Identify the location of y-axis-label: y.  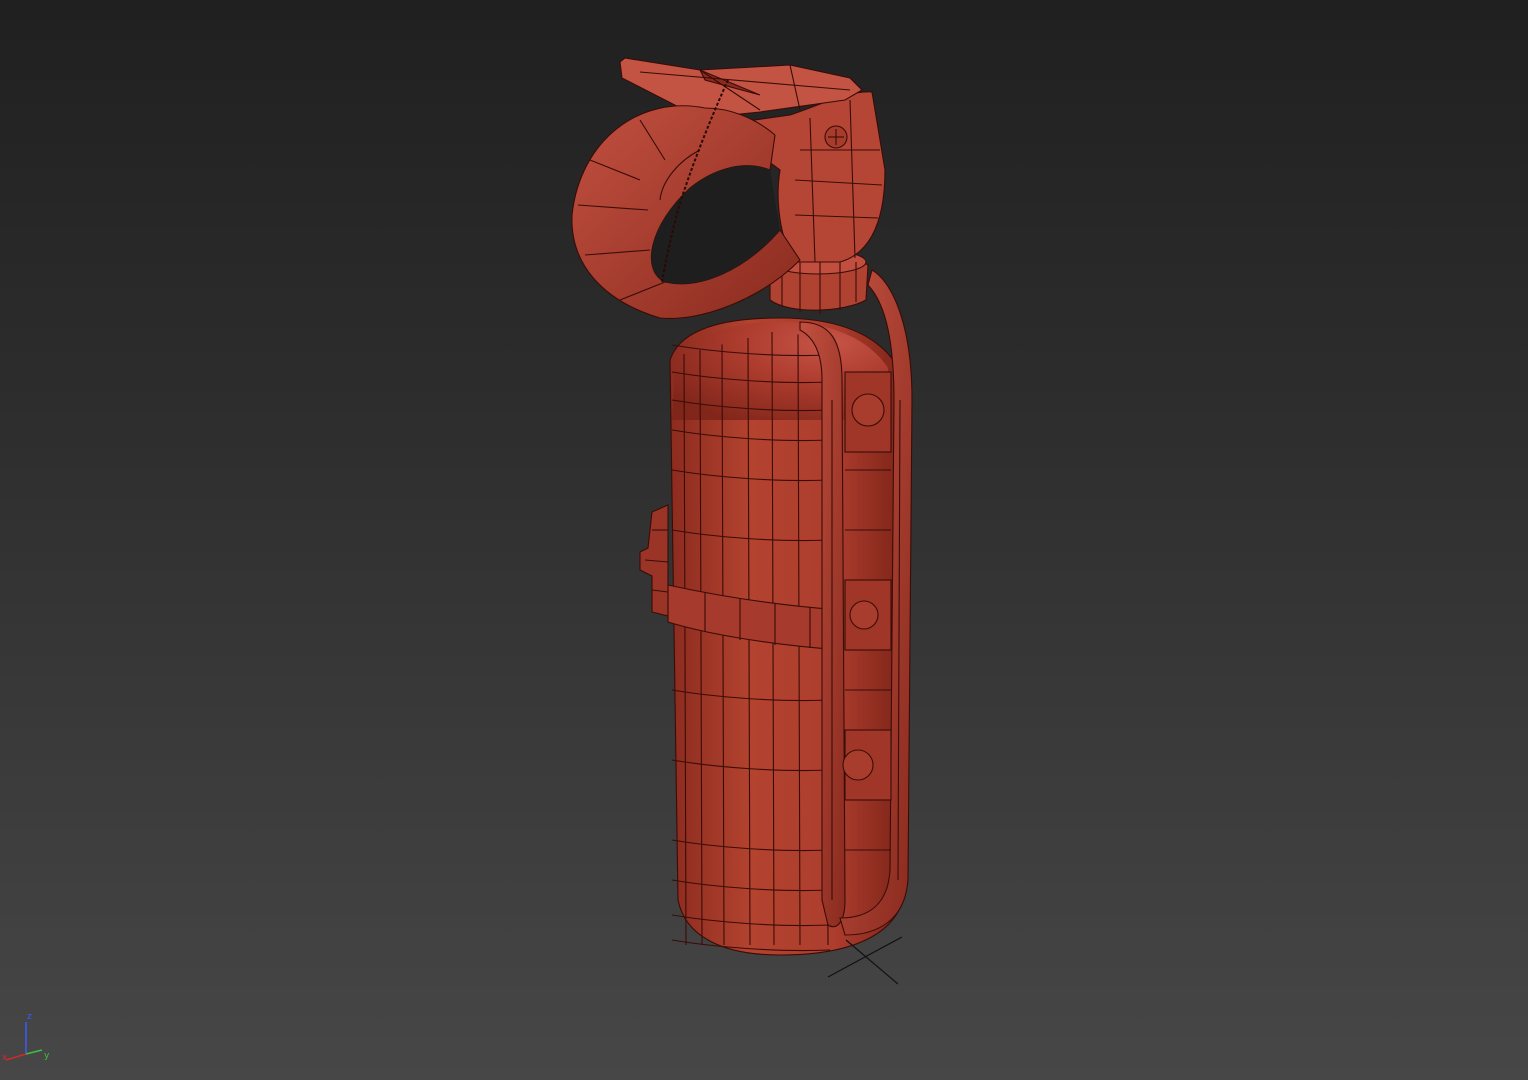
(47, 1056).